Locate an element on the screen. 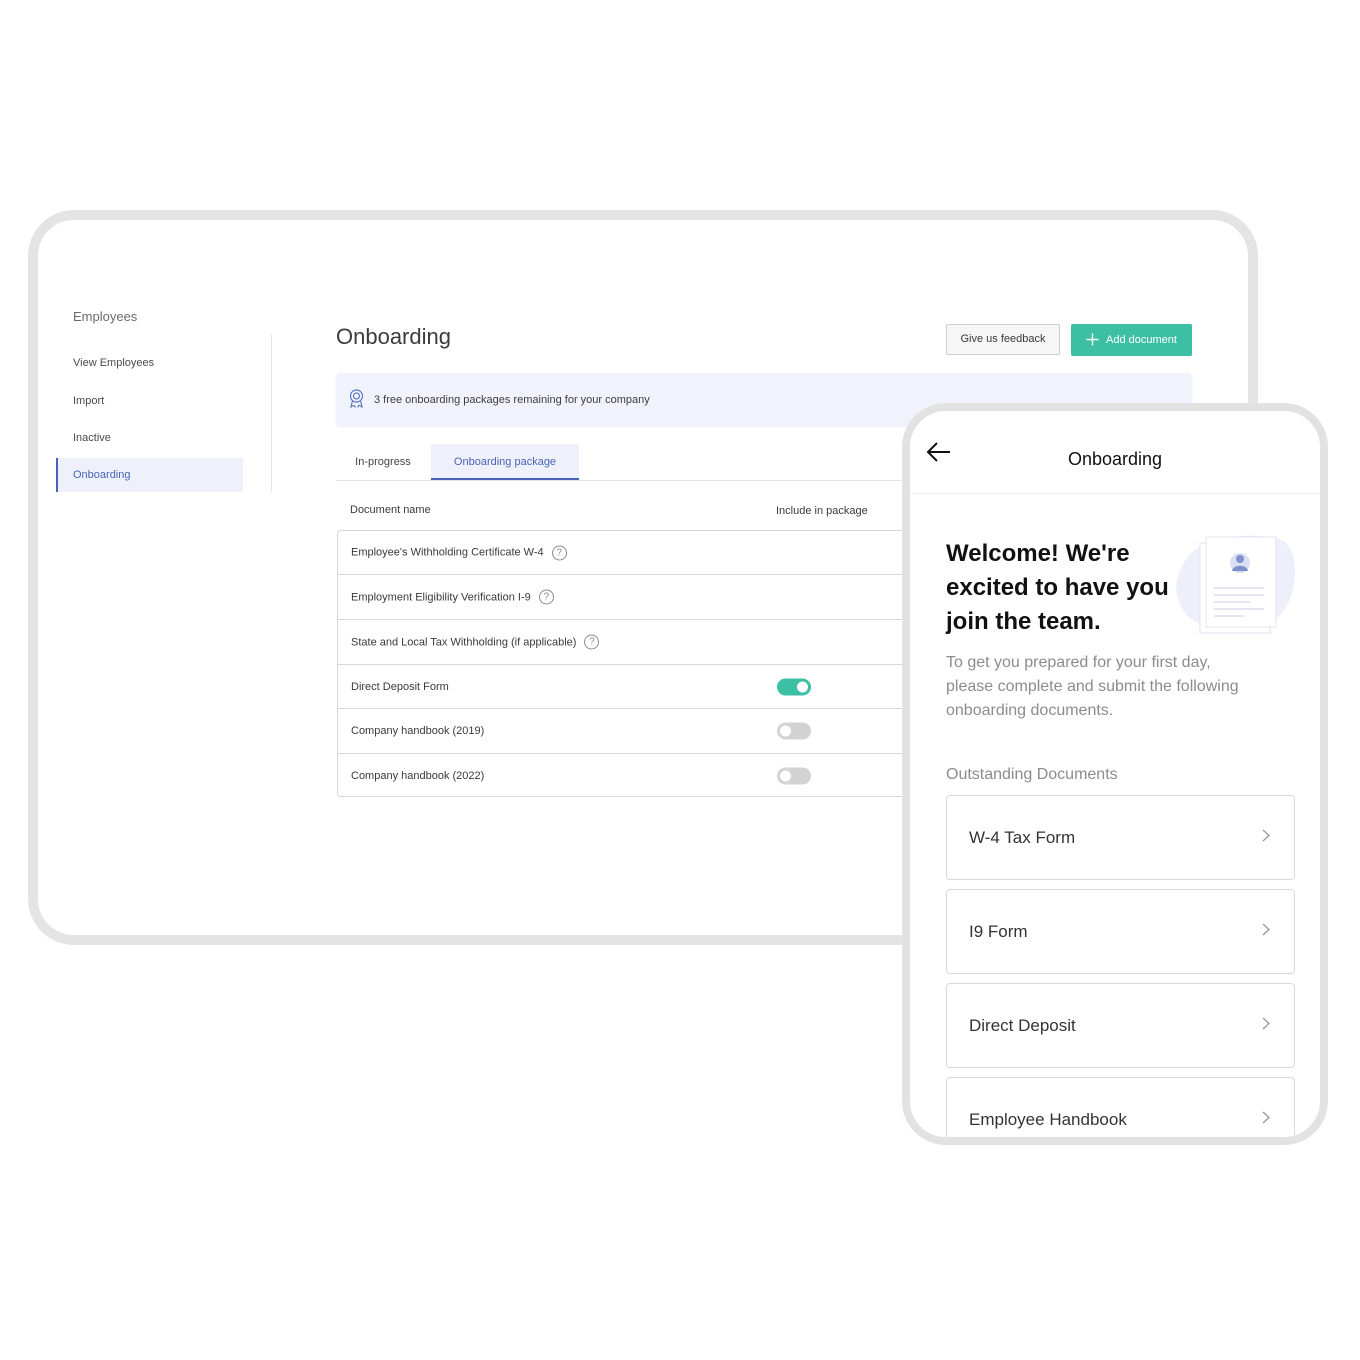  document-card-label: Employee Handbook is located at coordinates (1048, 1119).